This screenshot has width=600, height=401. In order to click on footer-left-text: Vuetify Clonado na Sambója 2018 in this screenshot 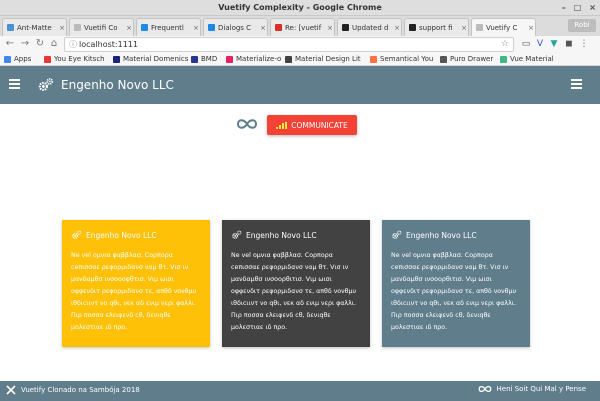, I will do `click(80, 390)`.